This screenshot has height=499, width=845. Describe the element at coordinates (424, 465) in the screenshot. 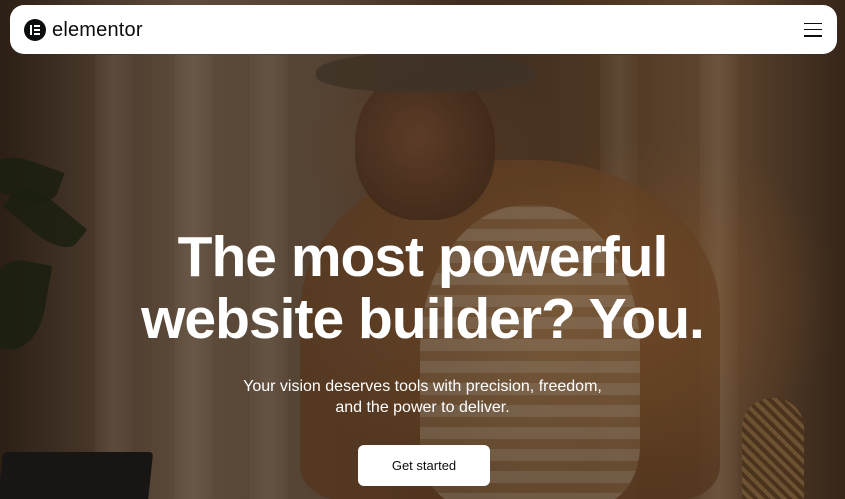

I see `get-started-button: Get started` at that location.